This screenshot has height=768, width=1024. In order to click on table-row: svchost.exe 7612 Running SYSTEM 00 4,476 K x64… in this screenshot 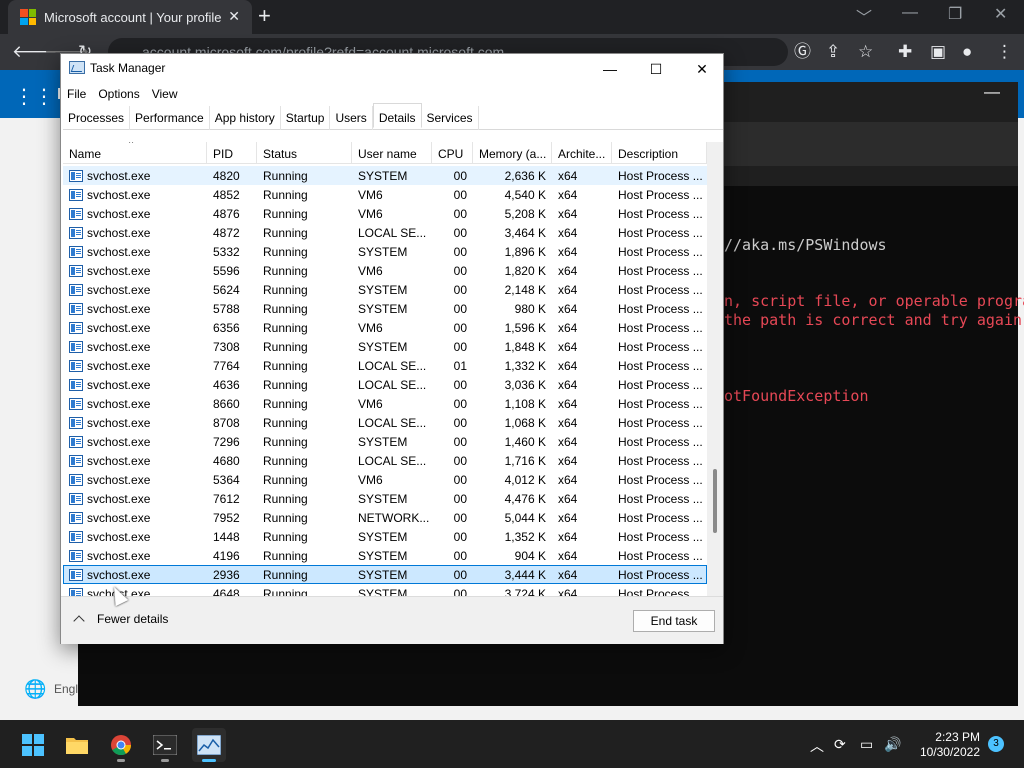, I will do `click(385, 498)`.